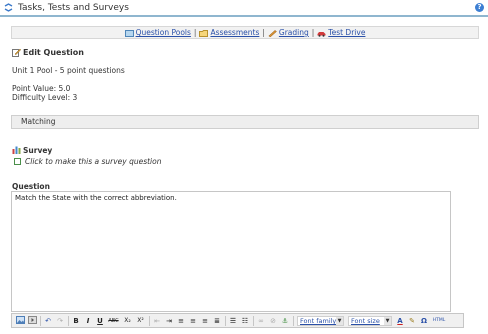  Describe the element at coordinates (321, 34) in the screenshot. I see `test-drive-car-icon` at that location.